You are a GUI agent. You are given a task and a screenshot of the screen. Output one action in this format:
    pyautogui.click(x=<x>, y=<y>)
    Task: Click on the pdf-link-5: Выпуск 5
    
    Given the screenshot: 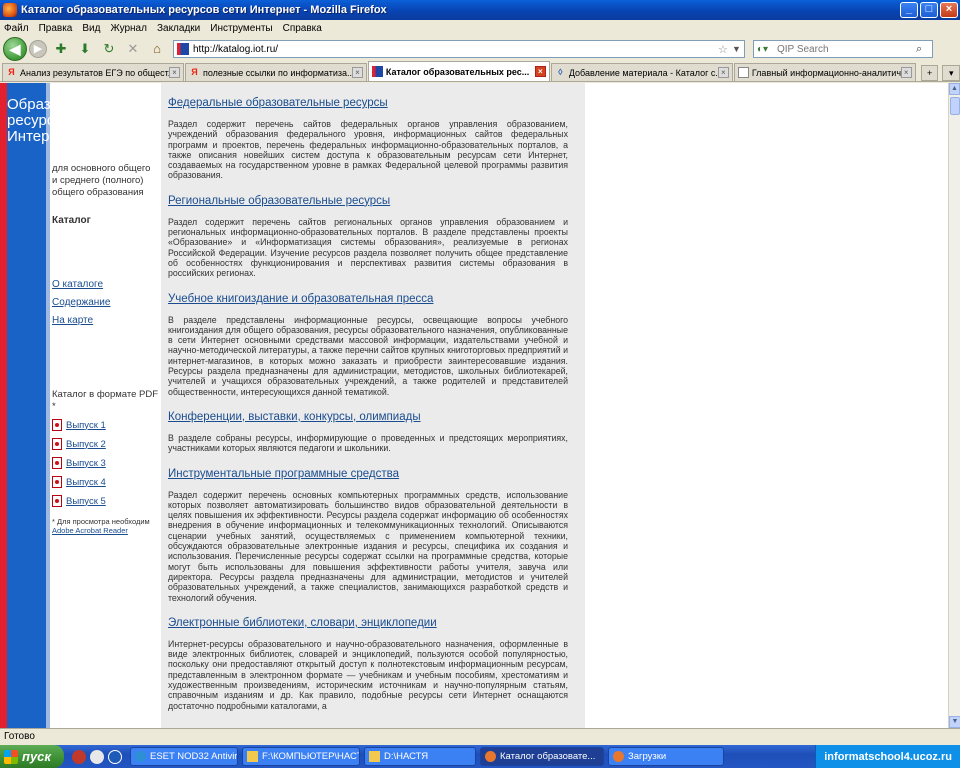 What is the action you would take?
    pyautogui.click(x=86, y=501)
    